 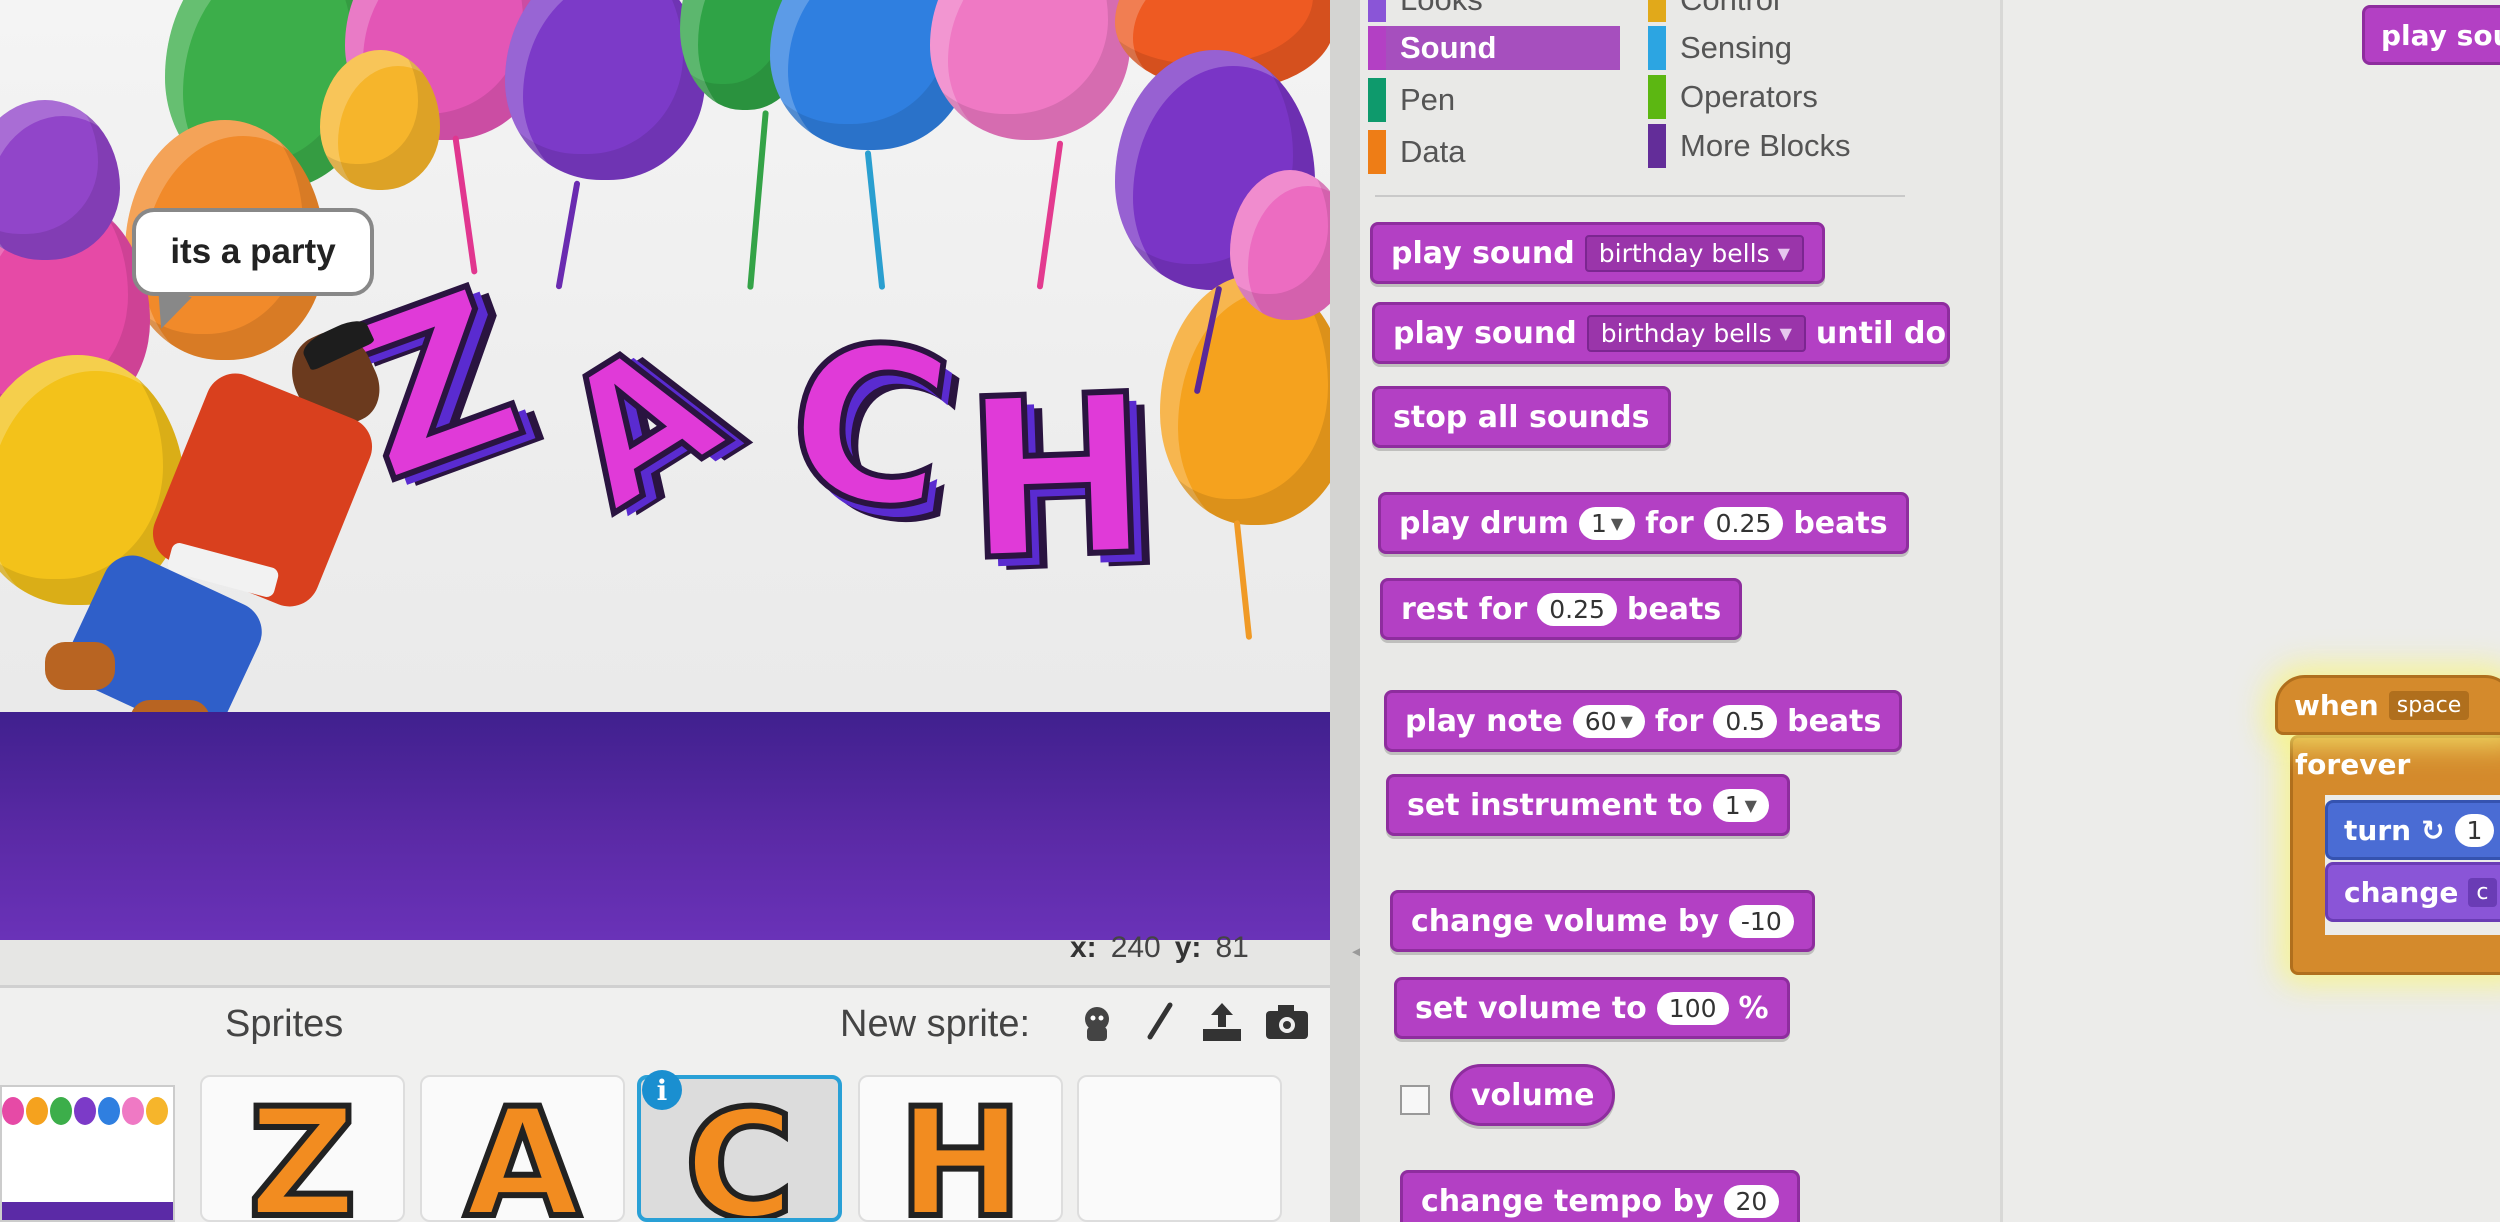 What do you see at coordinates (1232, 947) in the screenshot?
I see `y-value: 81` at bounding box center [1232, 947].